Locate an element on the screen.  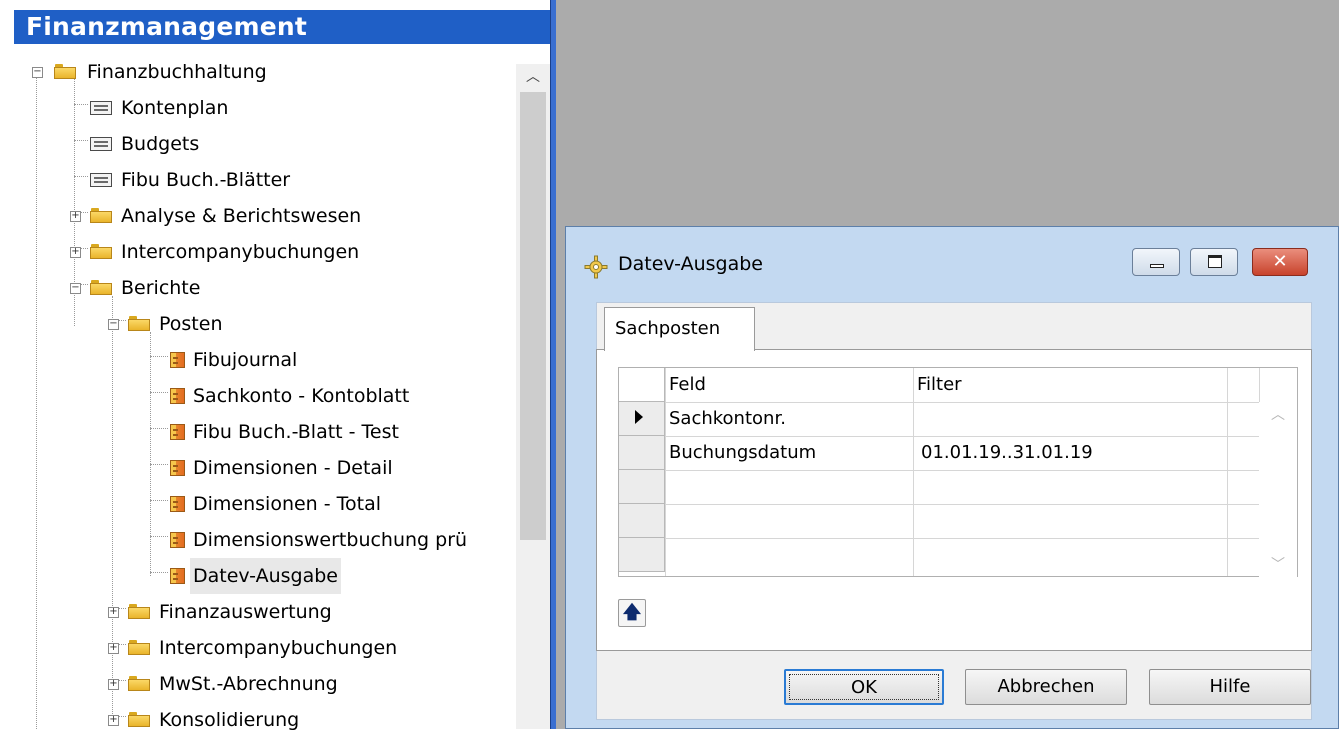
tree-item-fibujournal: Fibujournal is located at coordinates (235, 360).